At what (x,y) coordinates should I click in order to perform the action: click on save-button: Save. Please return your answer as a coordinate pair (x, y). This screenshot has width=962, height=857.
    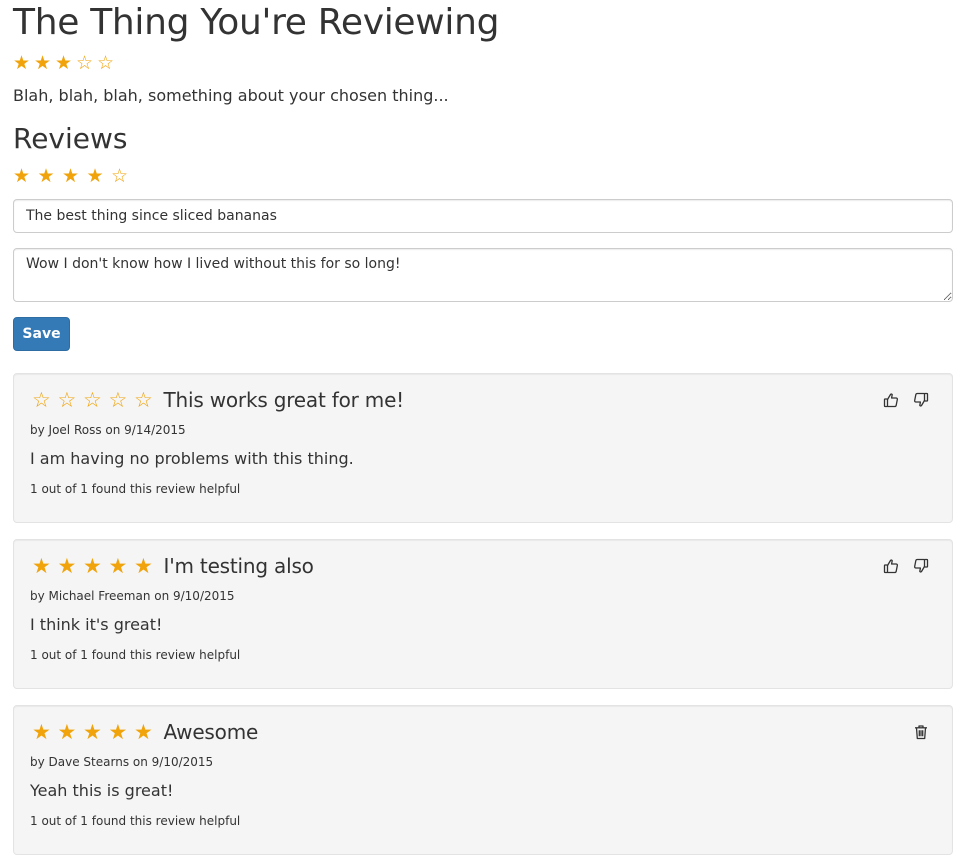
    Looking at the image, I should click on (41, 334).